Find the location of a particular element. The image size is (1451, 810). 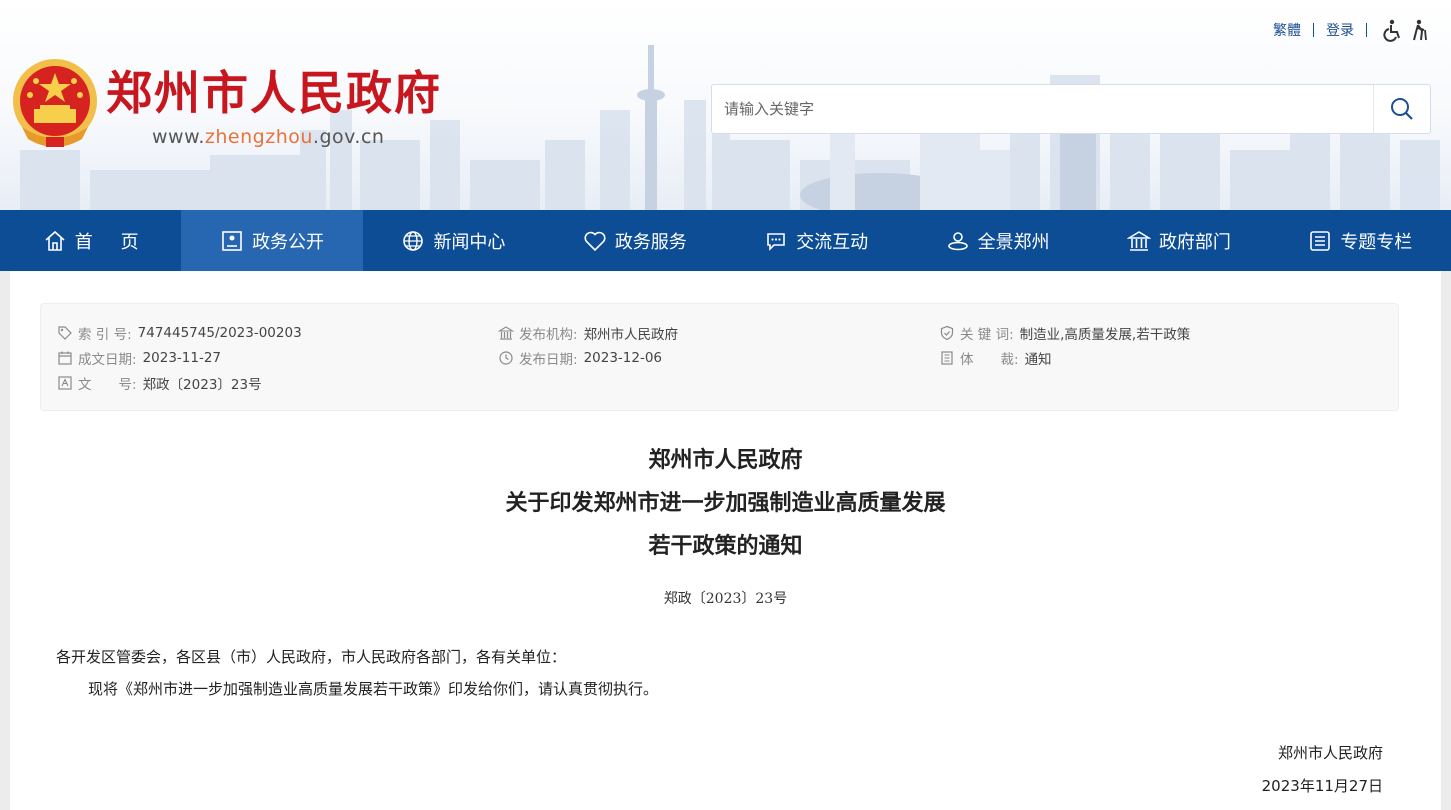

meta-value: 2023-12-06 is located at coordinates (623, 357).